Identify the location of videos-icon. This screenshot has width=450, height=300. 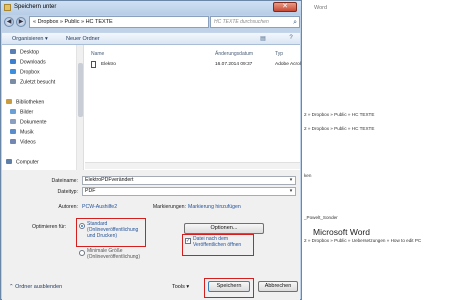
(13, 141).